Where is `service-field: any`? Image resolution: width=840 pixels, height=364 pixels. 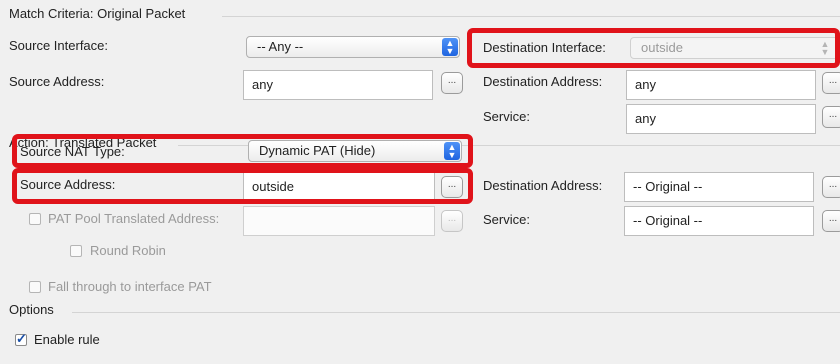
service-field: any is located at coordinates (721, 119).